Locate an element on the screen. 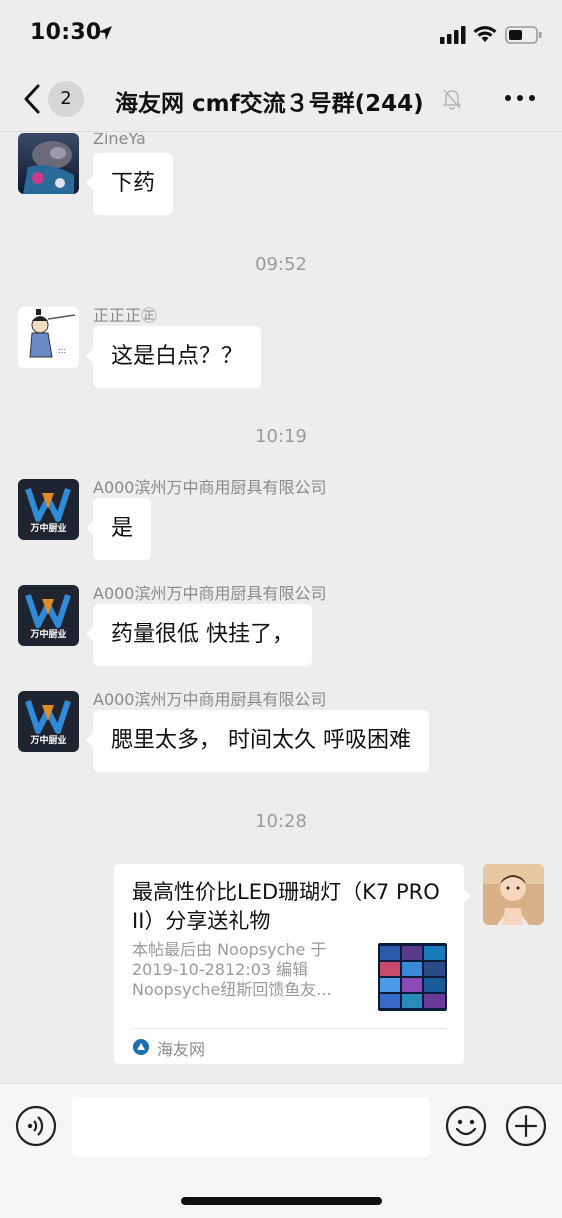 The image size is (562, 1218). timestamp: 09:52 is located at coordinates (281, 264).